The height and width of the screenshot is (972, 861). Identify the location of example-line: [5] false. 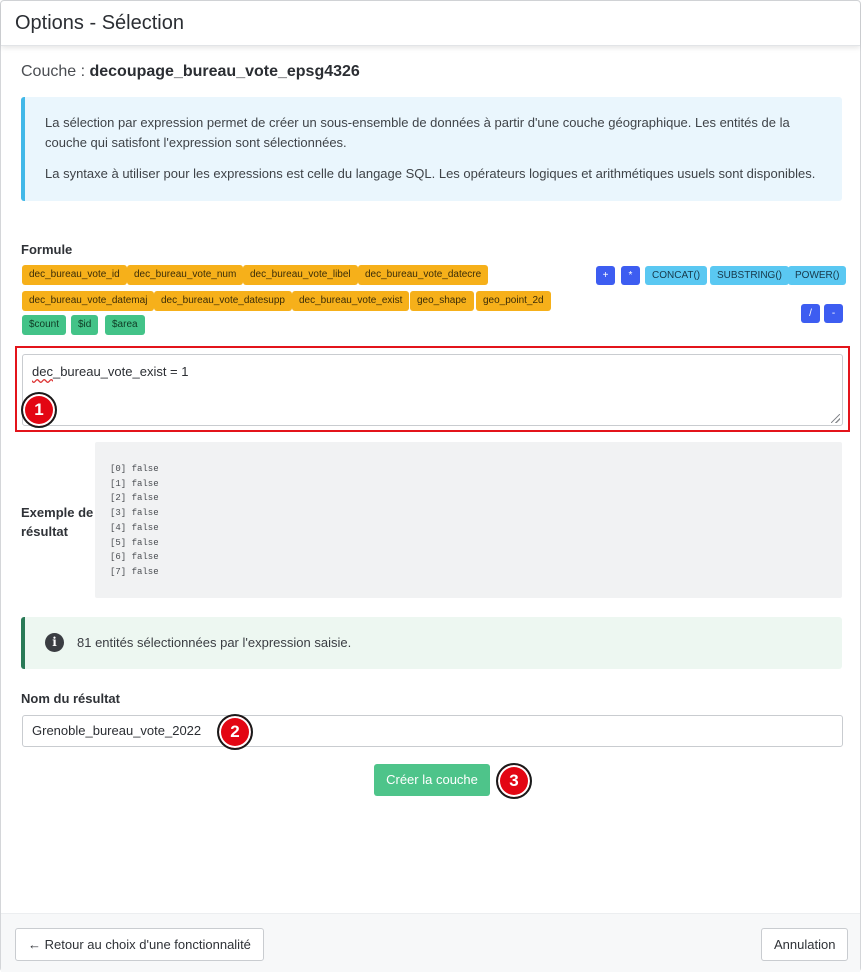
(134, 542).